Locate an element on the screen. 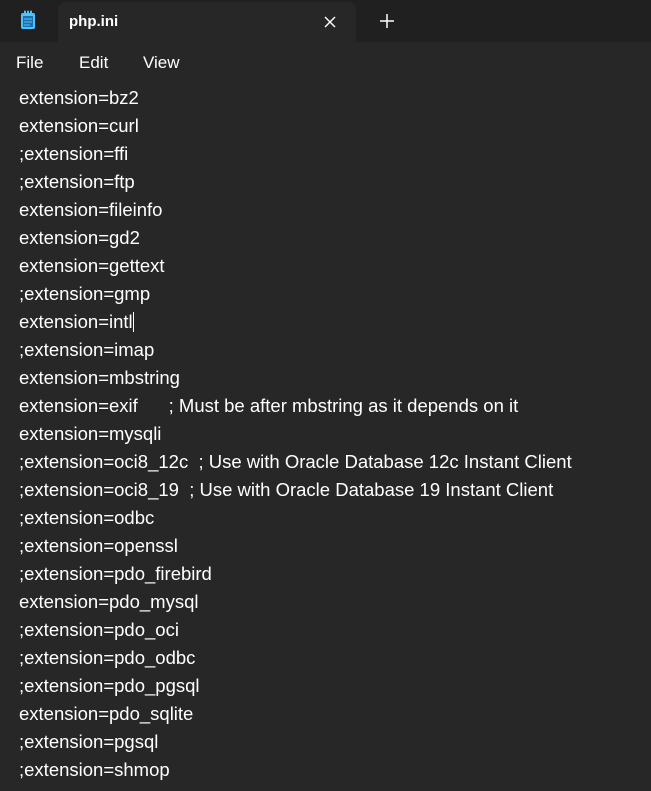 The width and height of the screenshot is (651, 791). tab-php-ini: php.ini is located at coordinates (207, 22).